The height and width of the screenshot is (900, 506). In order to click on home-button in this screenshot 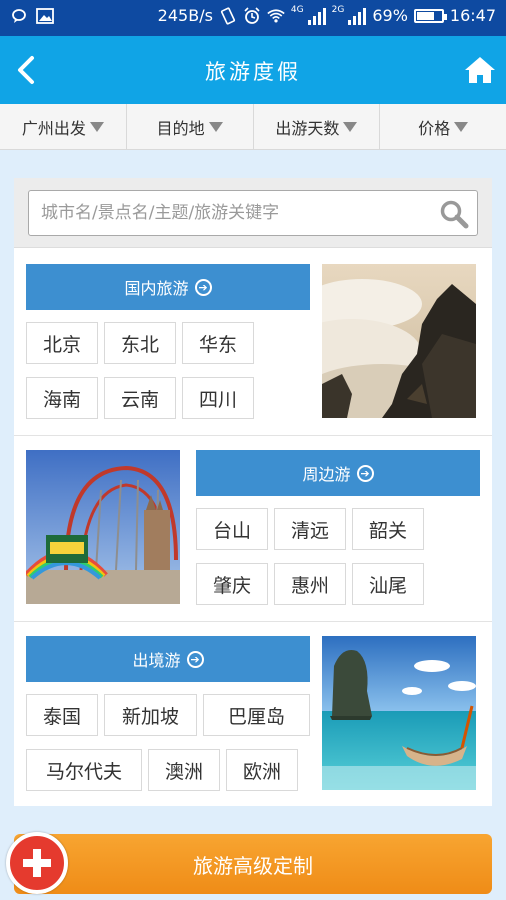, I will do `click(480, 70)`.